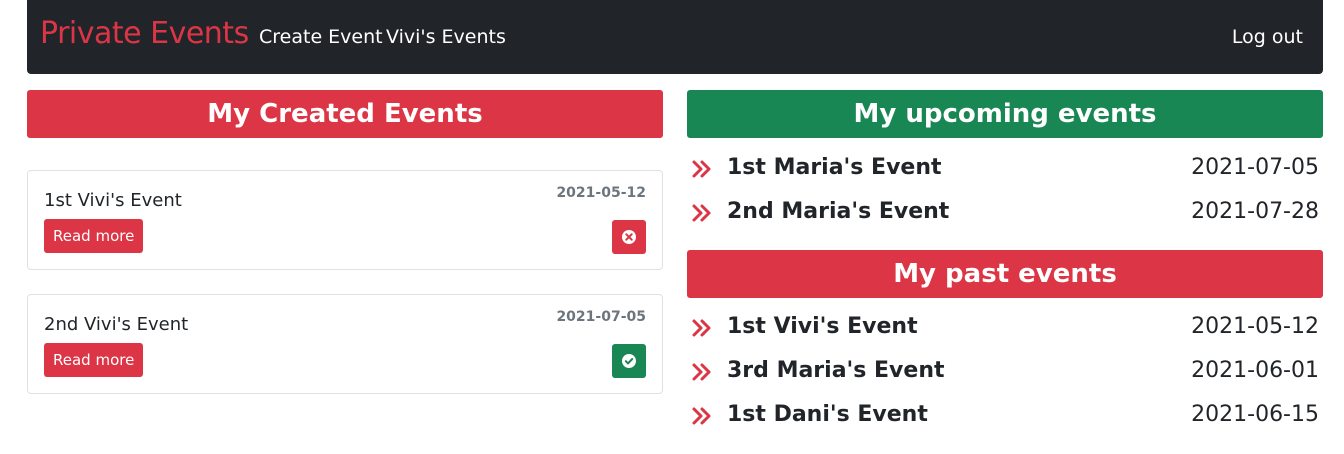 Image resolution: width=1344 pixels, height=454 pixels. What do you see at coordinates (838, 211) in the screenshot?
I see `event-name-link: 2nd Maria's Event` at bounding box center [838, 211].